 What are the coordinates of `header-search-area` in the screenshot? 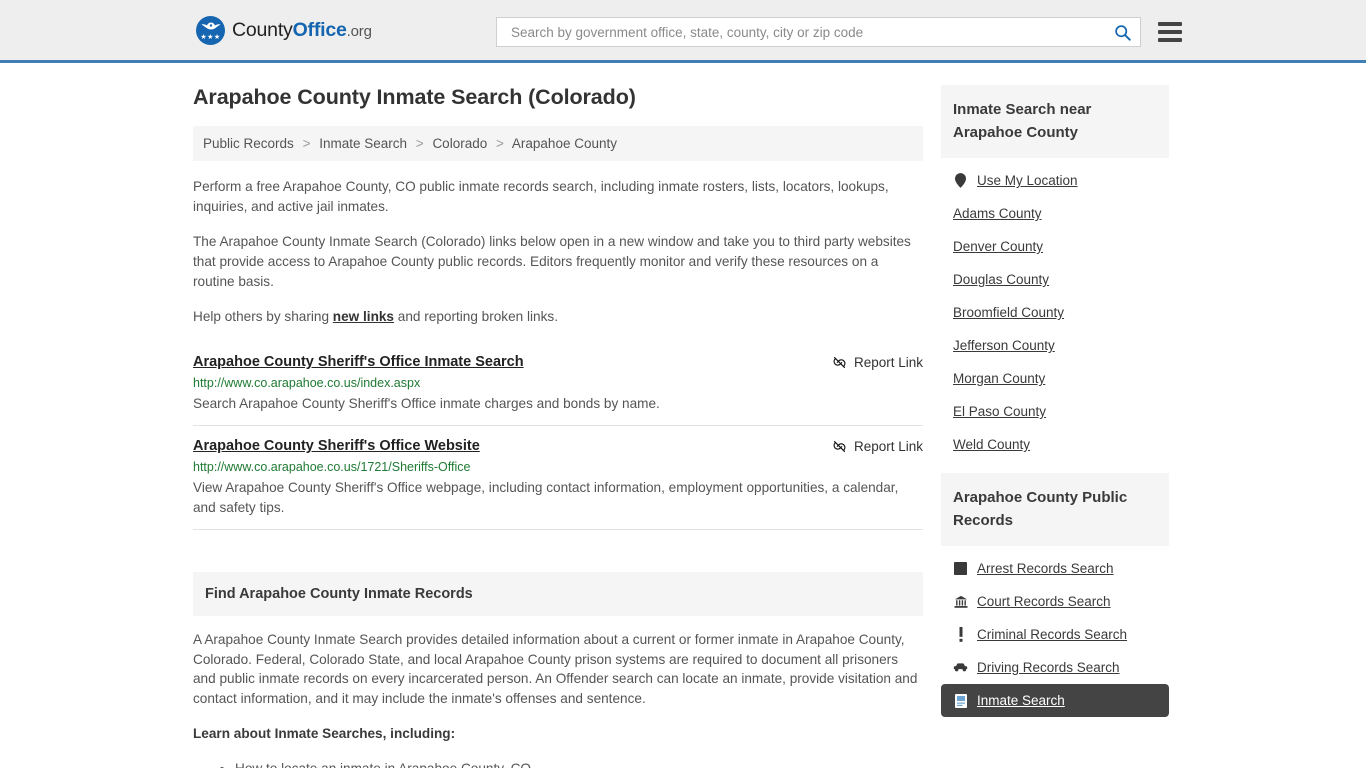 It's located at (839, 32).